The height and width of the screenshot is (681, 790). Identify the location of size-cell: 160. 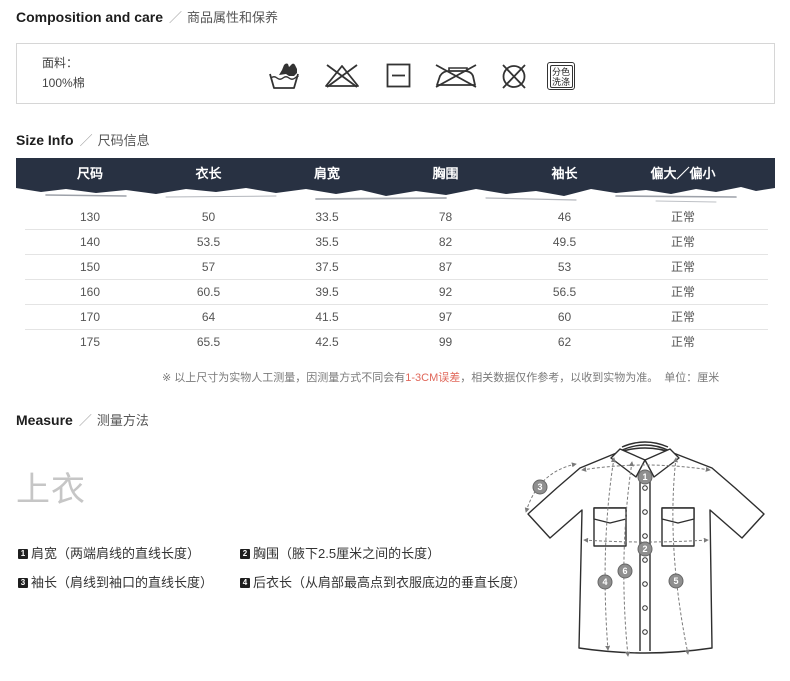
(90, 292).